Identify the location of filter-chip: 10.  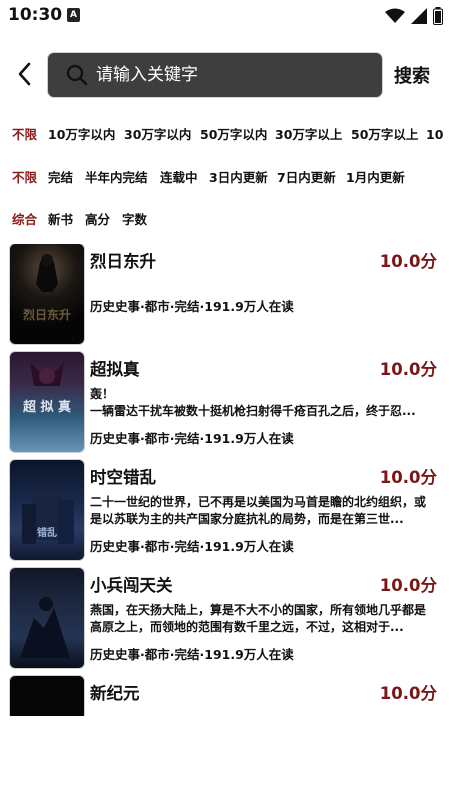
(434, 135).